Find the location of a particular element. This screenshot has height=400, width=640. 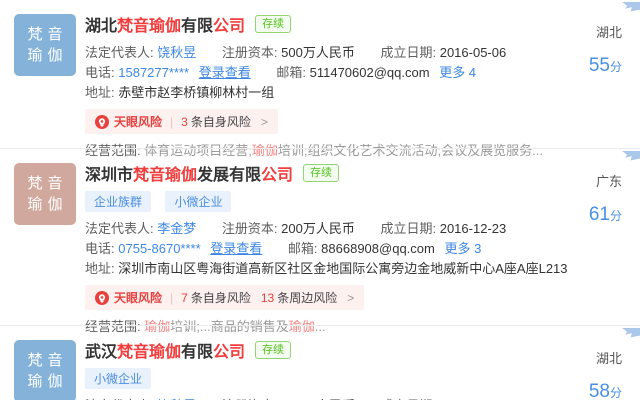

reg-capital-value: 500万人民币 is located at coordinates (318, 52).